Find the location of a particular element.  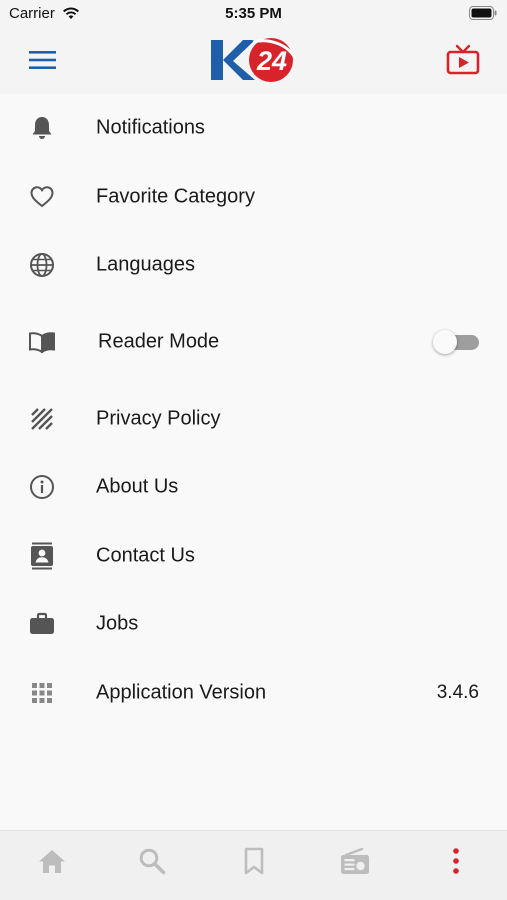

settings-item-privacy-policy: Privacy Policy is located at coordinates (253, 419).